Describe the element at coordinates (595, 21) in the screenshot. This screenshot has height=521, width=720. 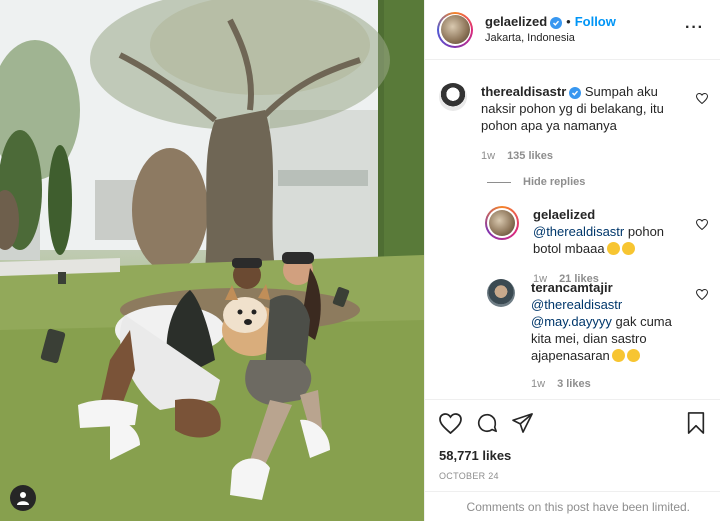
I see `follow-button: Follow` at that location.